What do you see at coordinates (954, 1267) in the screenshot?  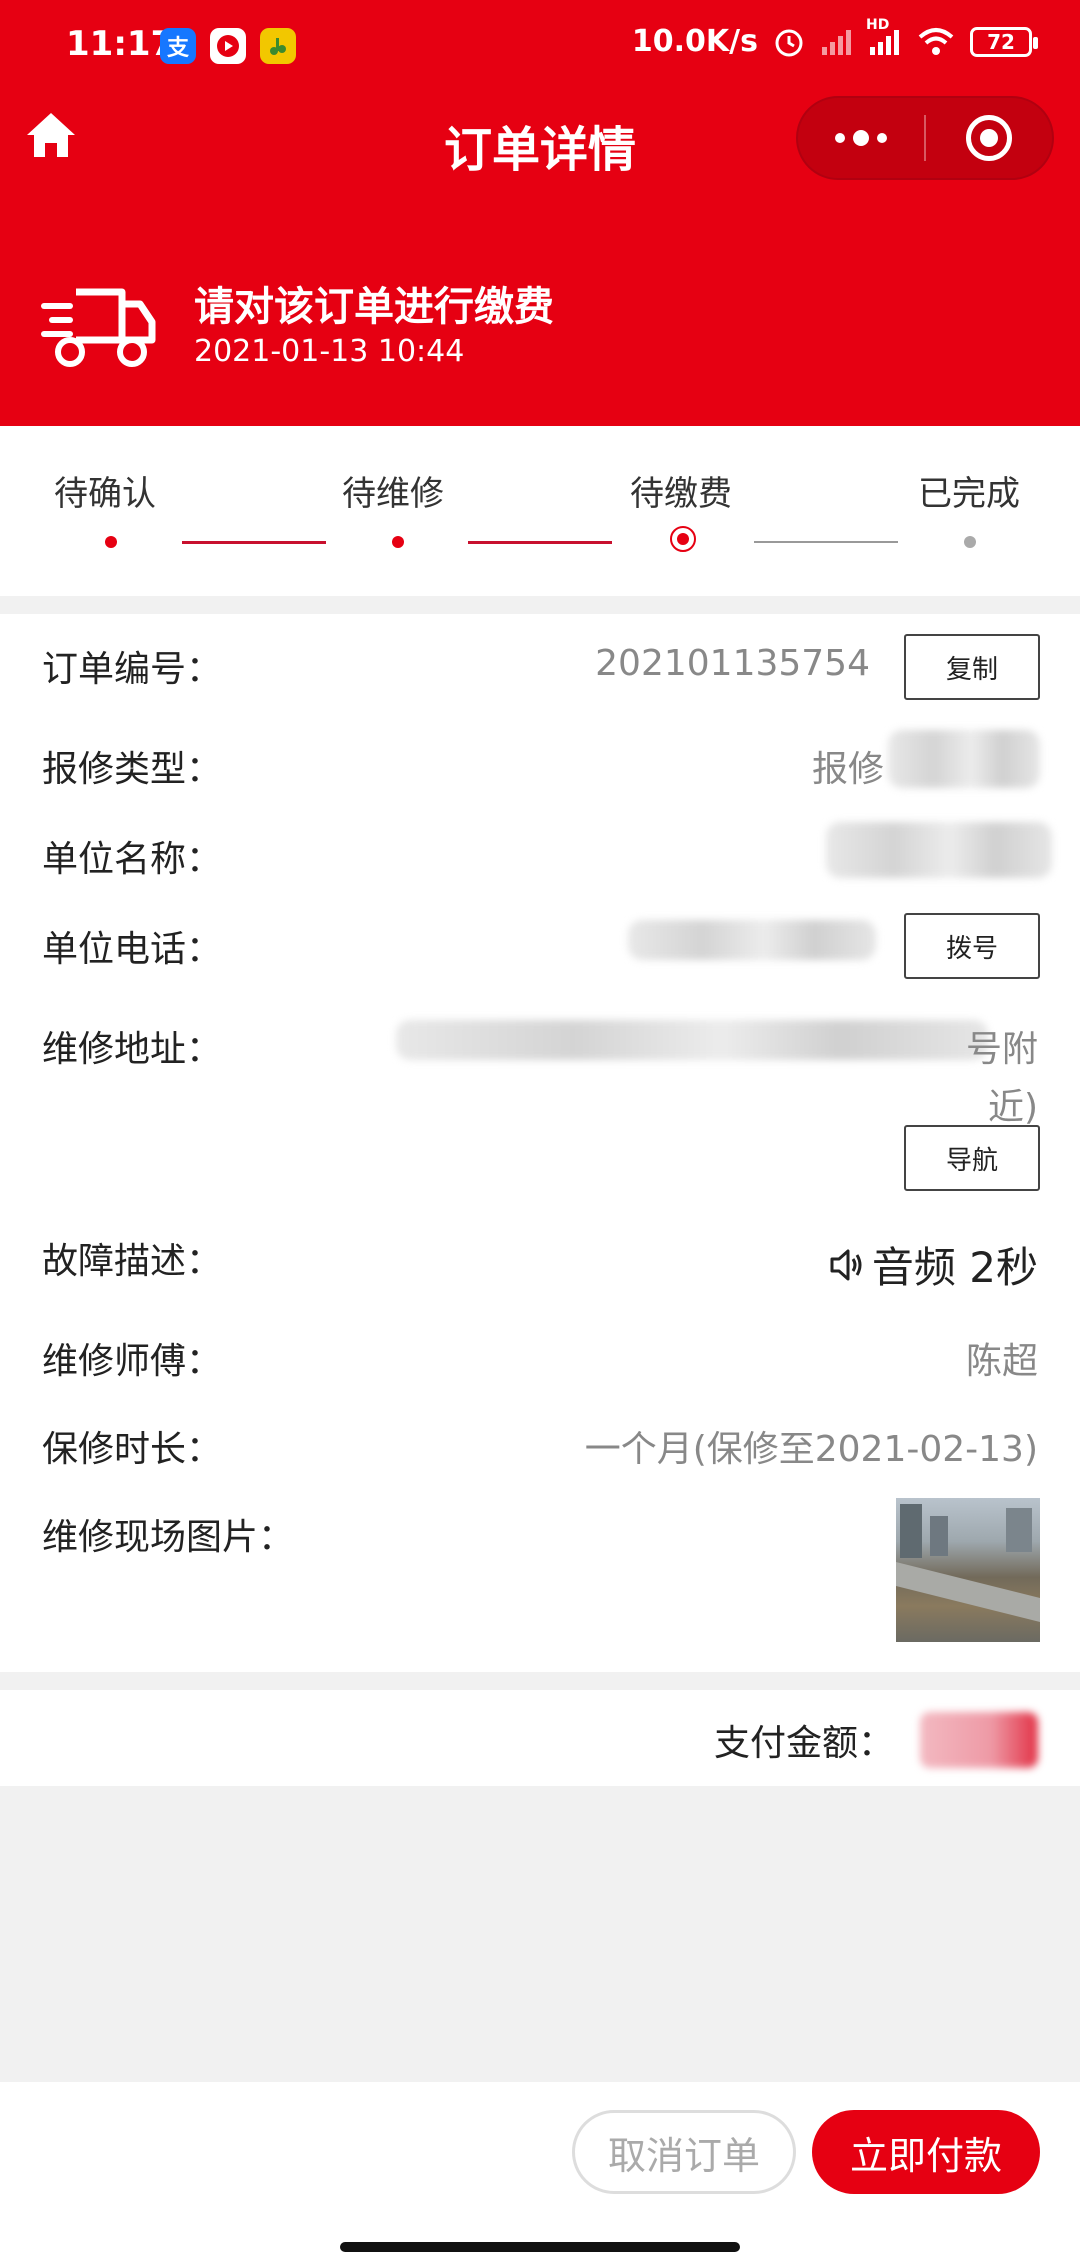 I see `fault-audio-label: 音频 2秒` at bounding box center [954, 1267].